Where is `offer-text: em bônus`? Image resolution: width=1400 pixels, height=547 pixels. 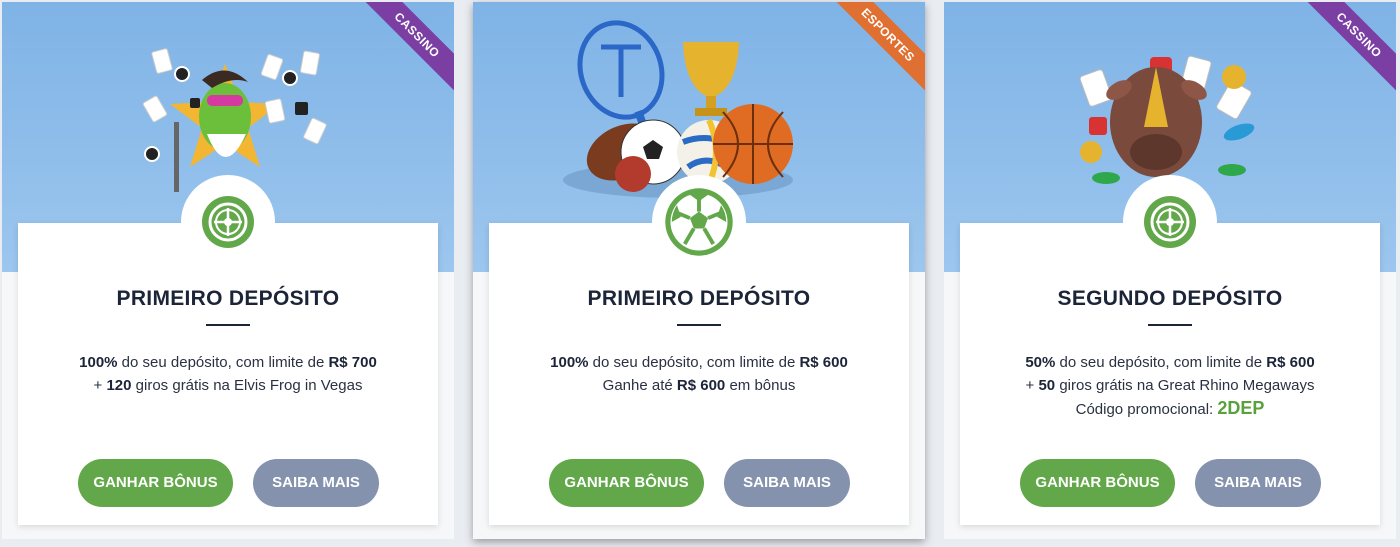 offer-text: em bônus is located at coordinates (760, 385).